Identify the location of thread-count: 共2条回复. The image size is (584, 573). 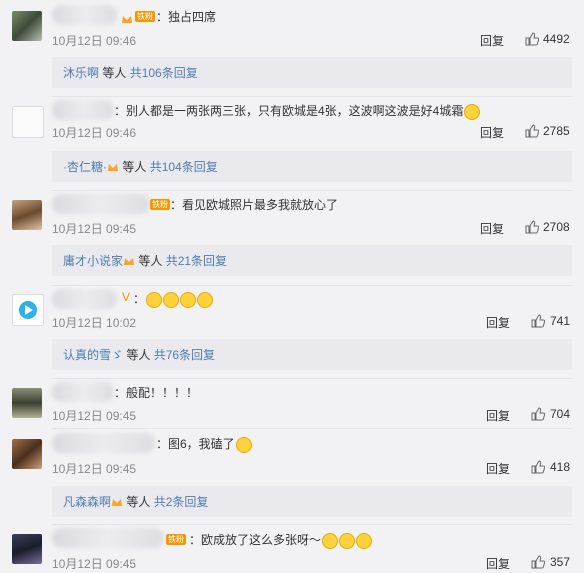
(181, 502).